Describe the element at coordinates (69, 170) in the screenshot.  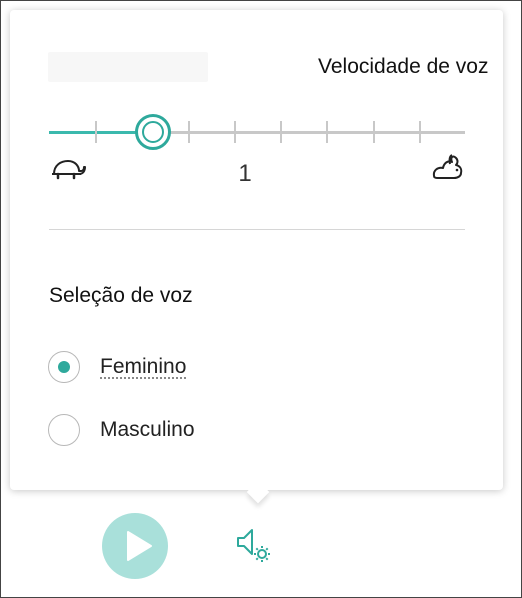
I see `turtle-icon` at that location.